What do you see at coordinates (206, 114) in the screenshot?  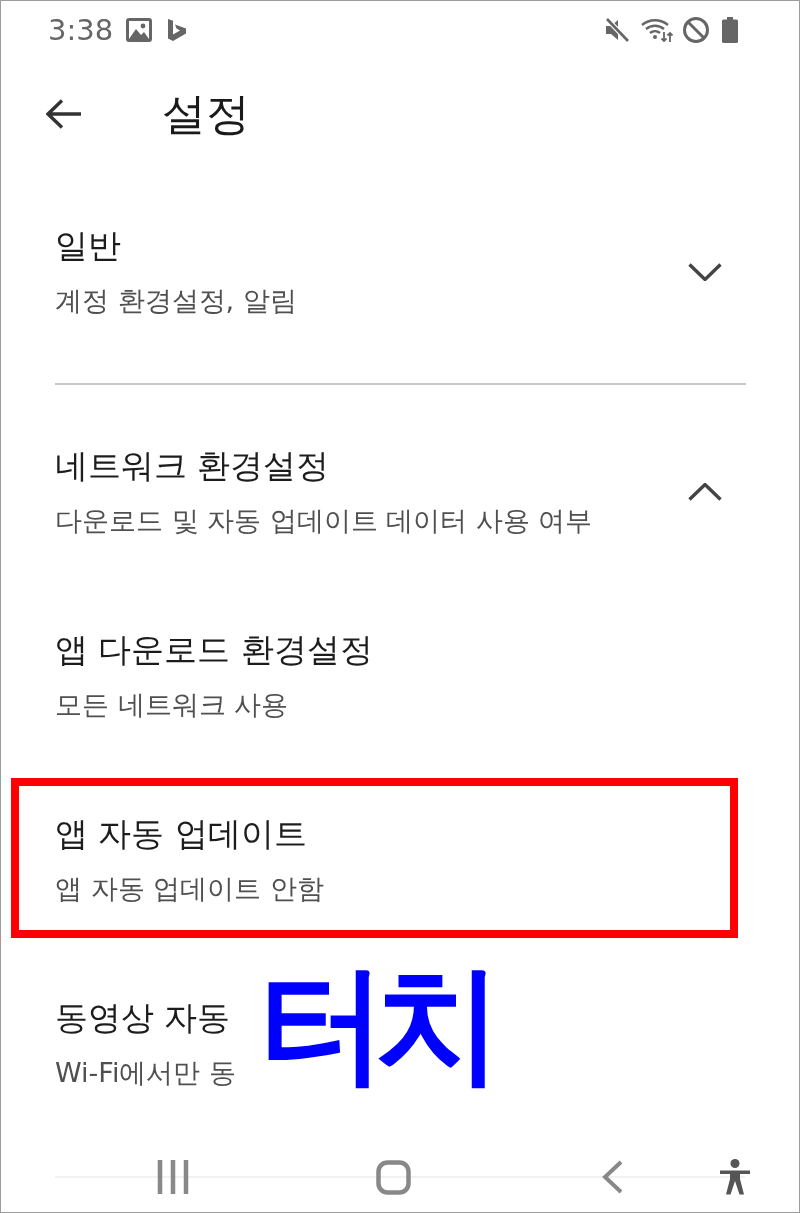 I see `page-title: 설정` at bounding box center [206, 114].